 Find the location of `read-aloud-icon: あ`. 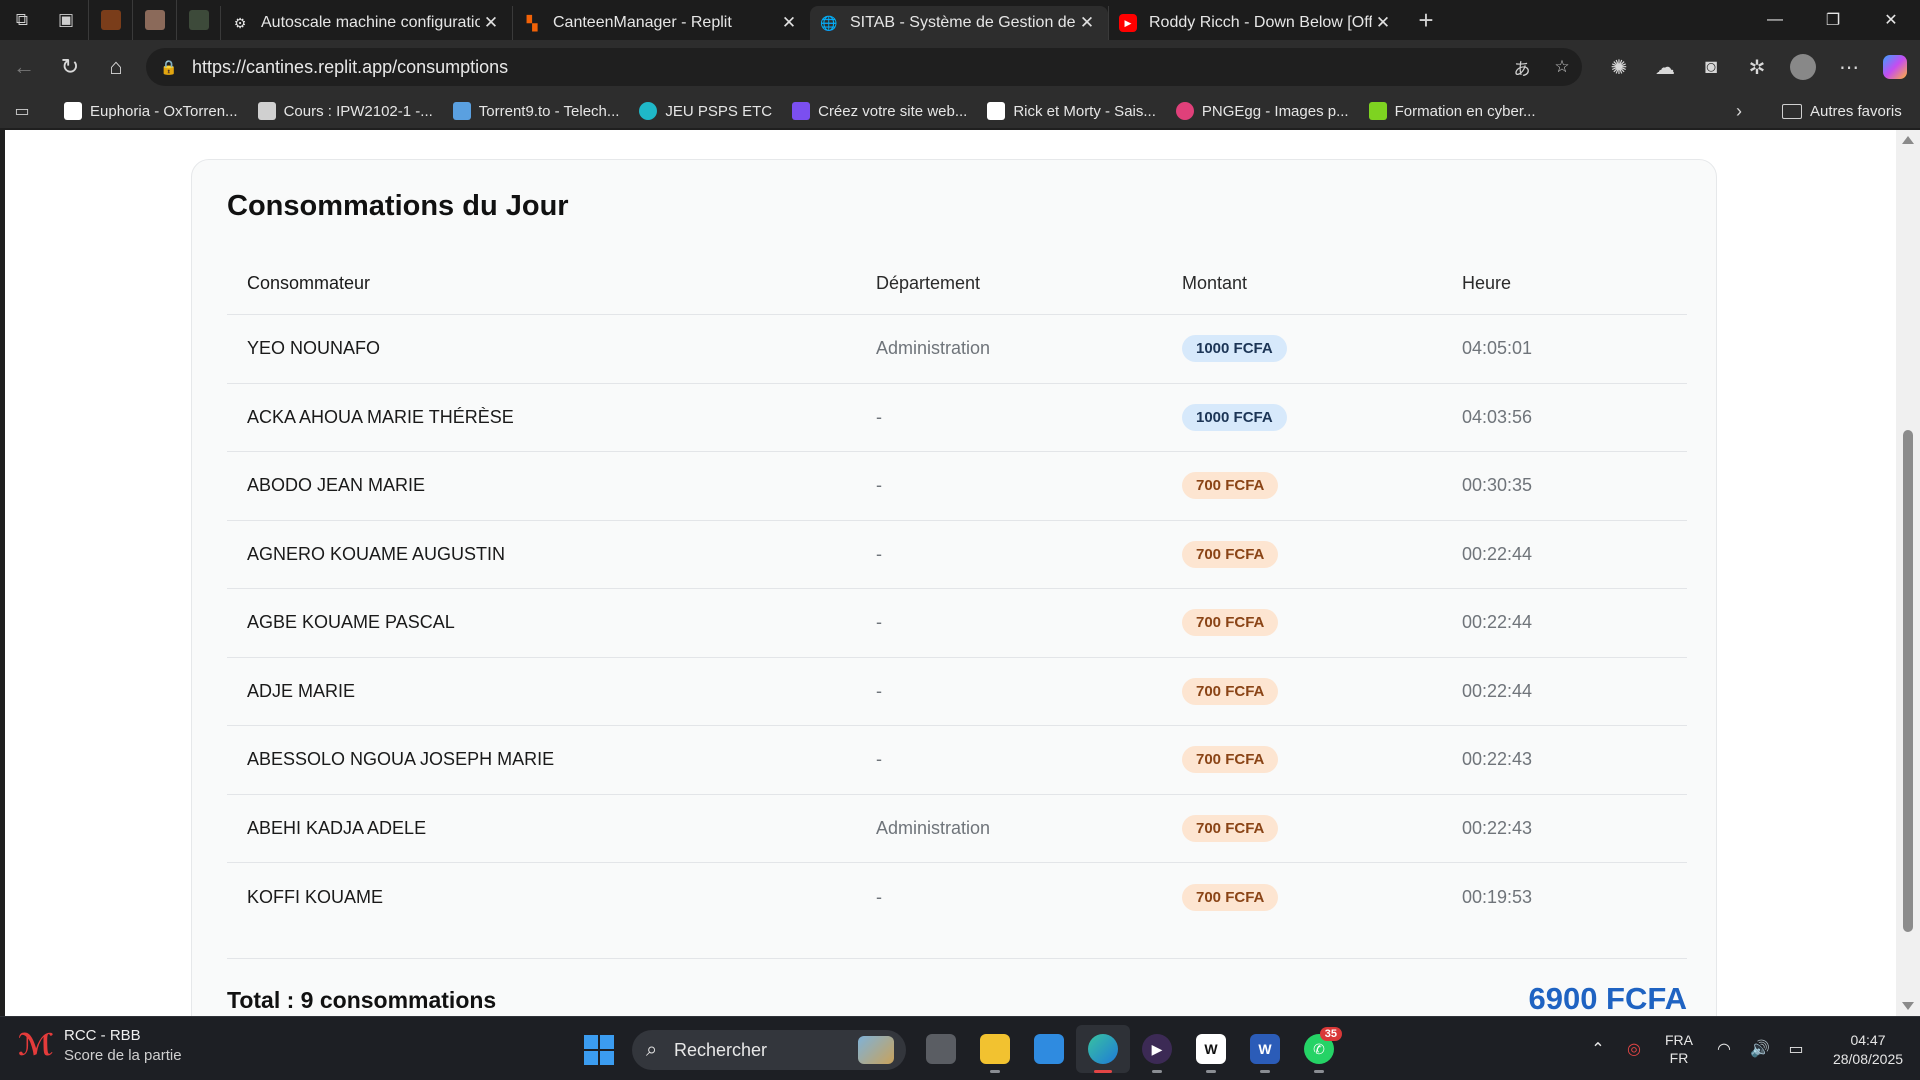

read-aloud-icon: あ is located at coordinates (1522, 67).